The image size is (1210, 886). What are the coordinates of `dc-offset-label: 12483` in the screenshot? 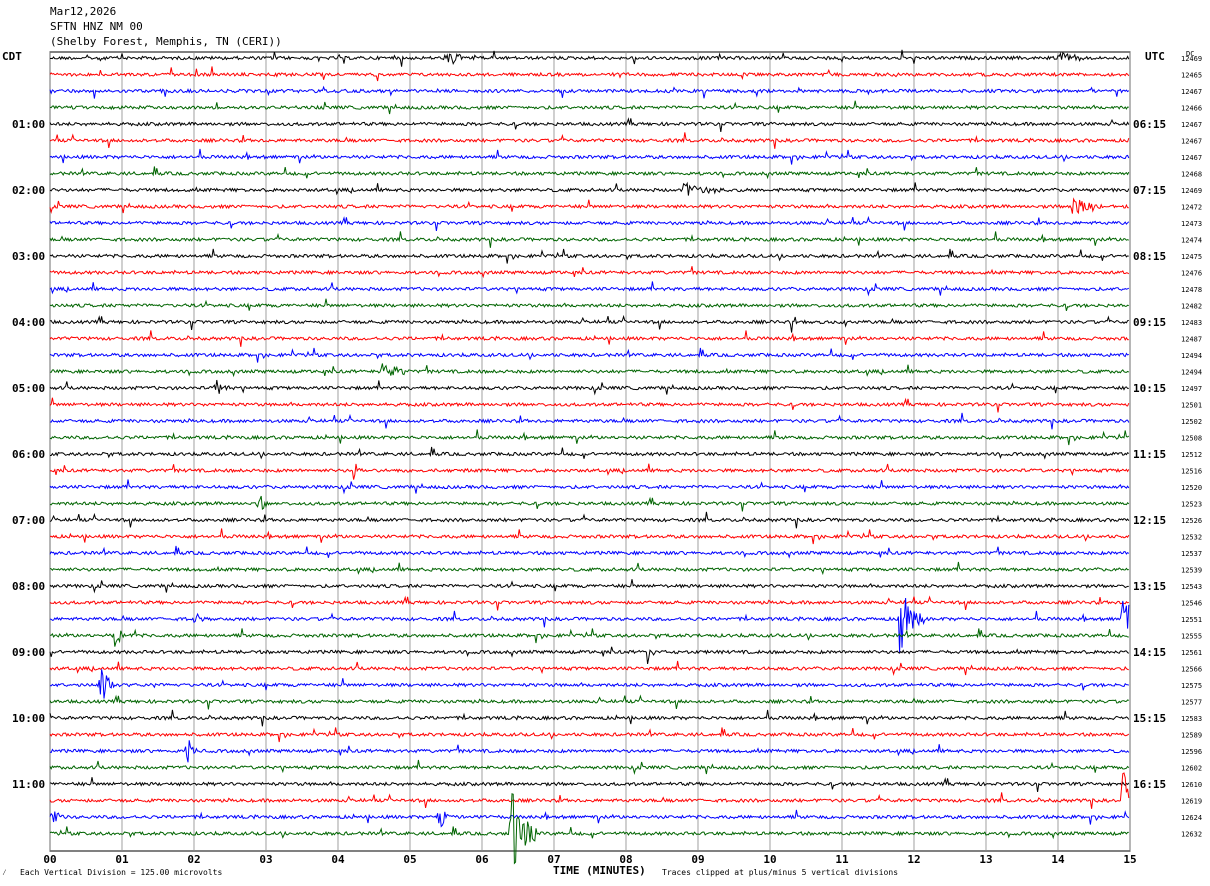 It's located at (1191, 323).